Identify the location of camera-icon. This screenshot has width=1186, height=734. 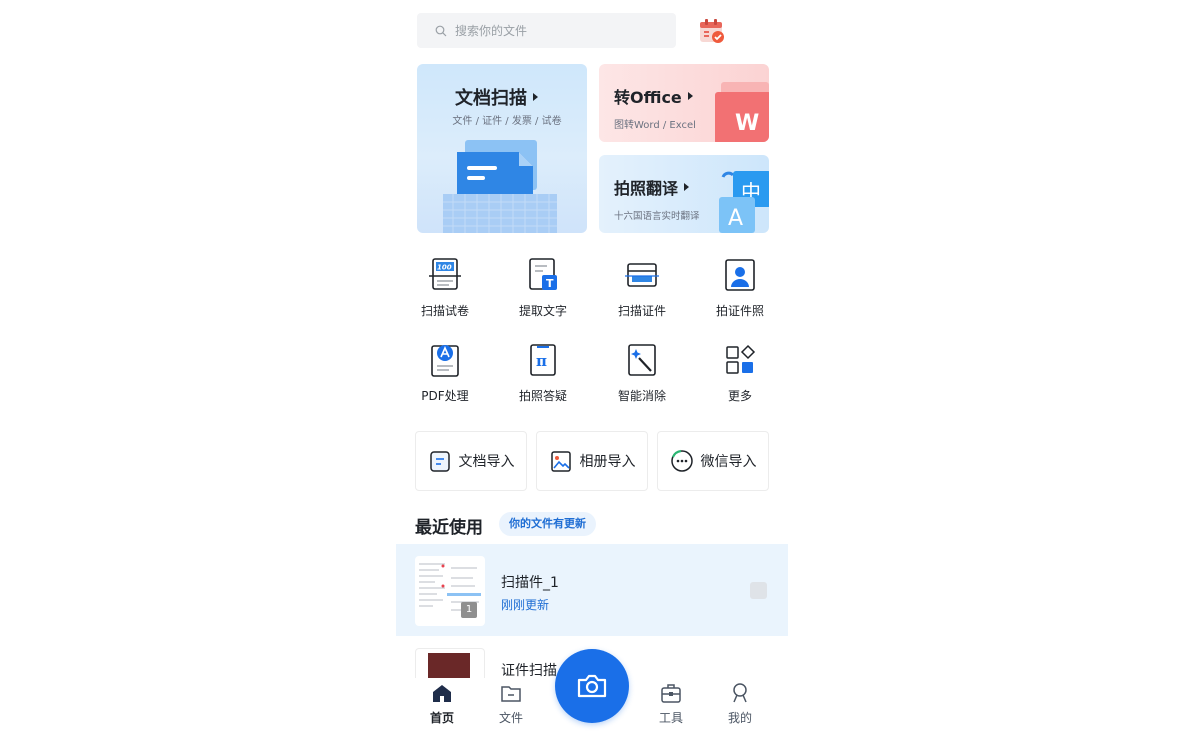
(592, 686).